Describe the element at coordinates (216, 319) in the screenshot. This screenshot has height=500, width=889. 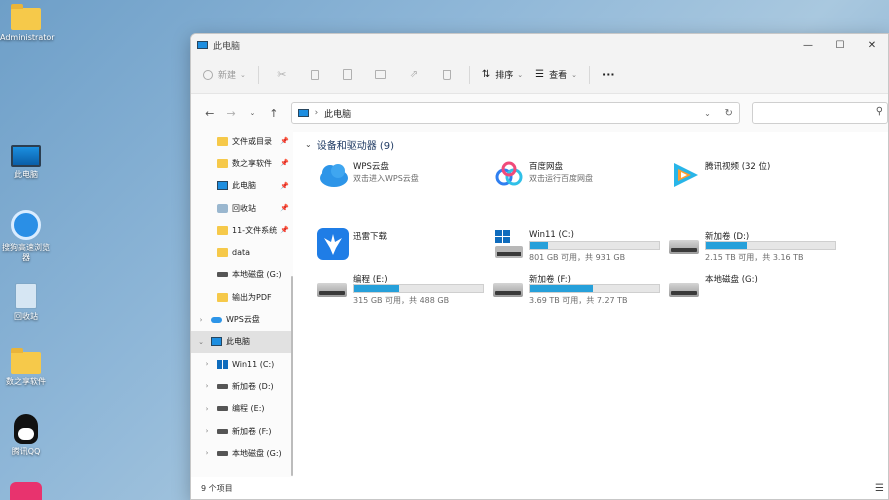
I see `cloud-icon` at that location.